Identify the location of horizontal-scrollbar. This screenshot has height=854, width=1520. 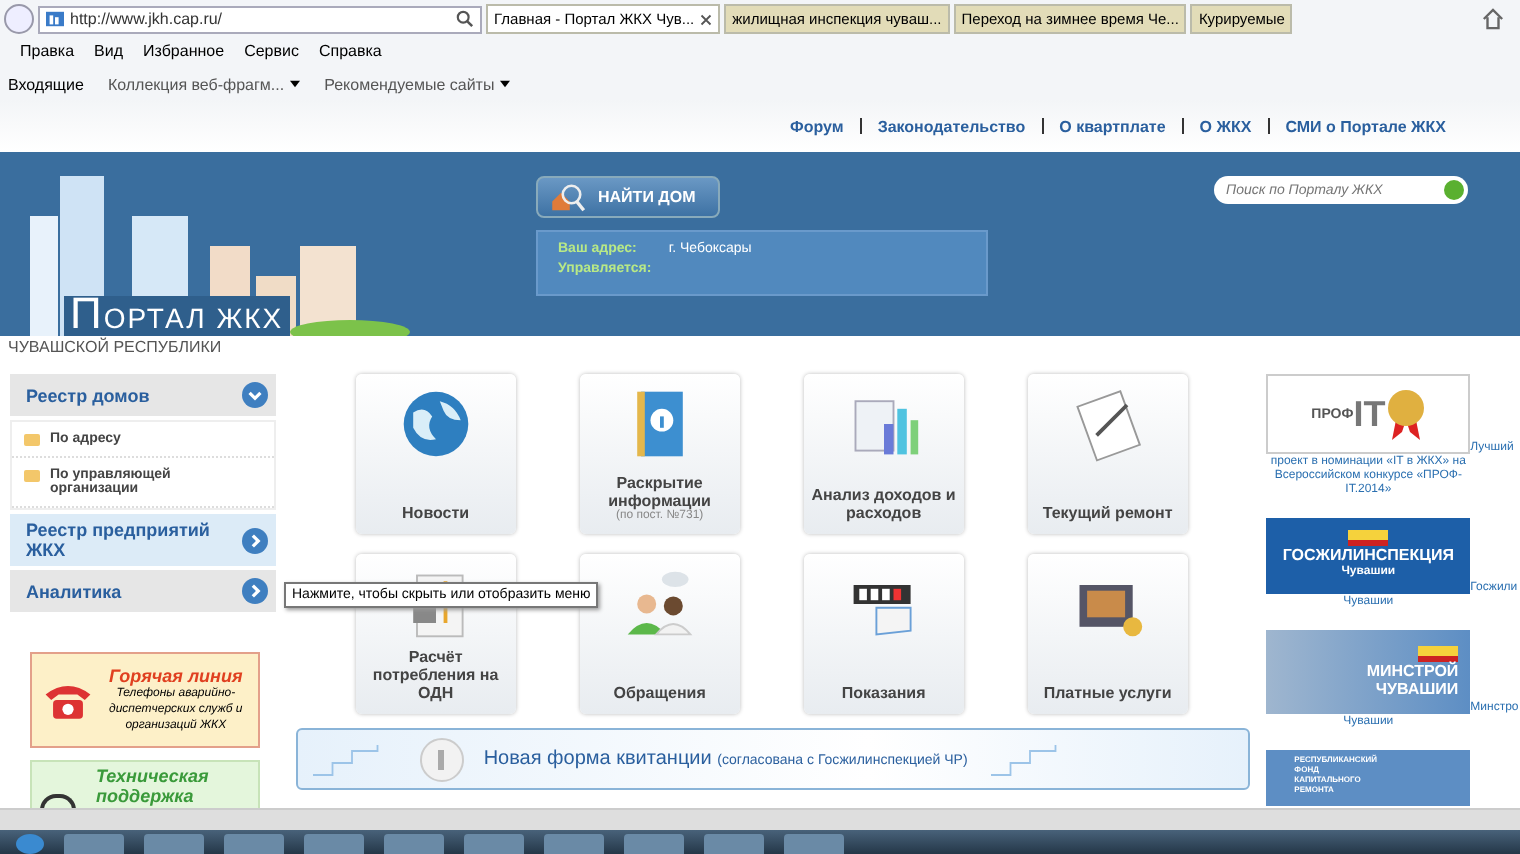
(760, 819).